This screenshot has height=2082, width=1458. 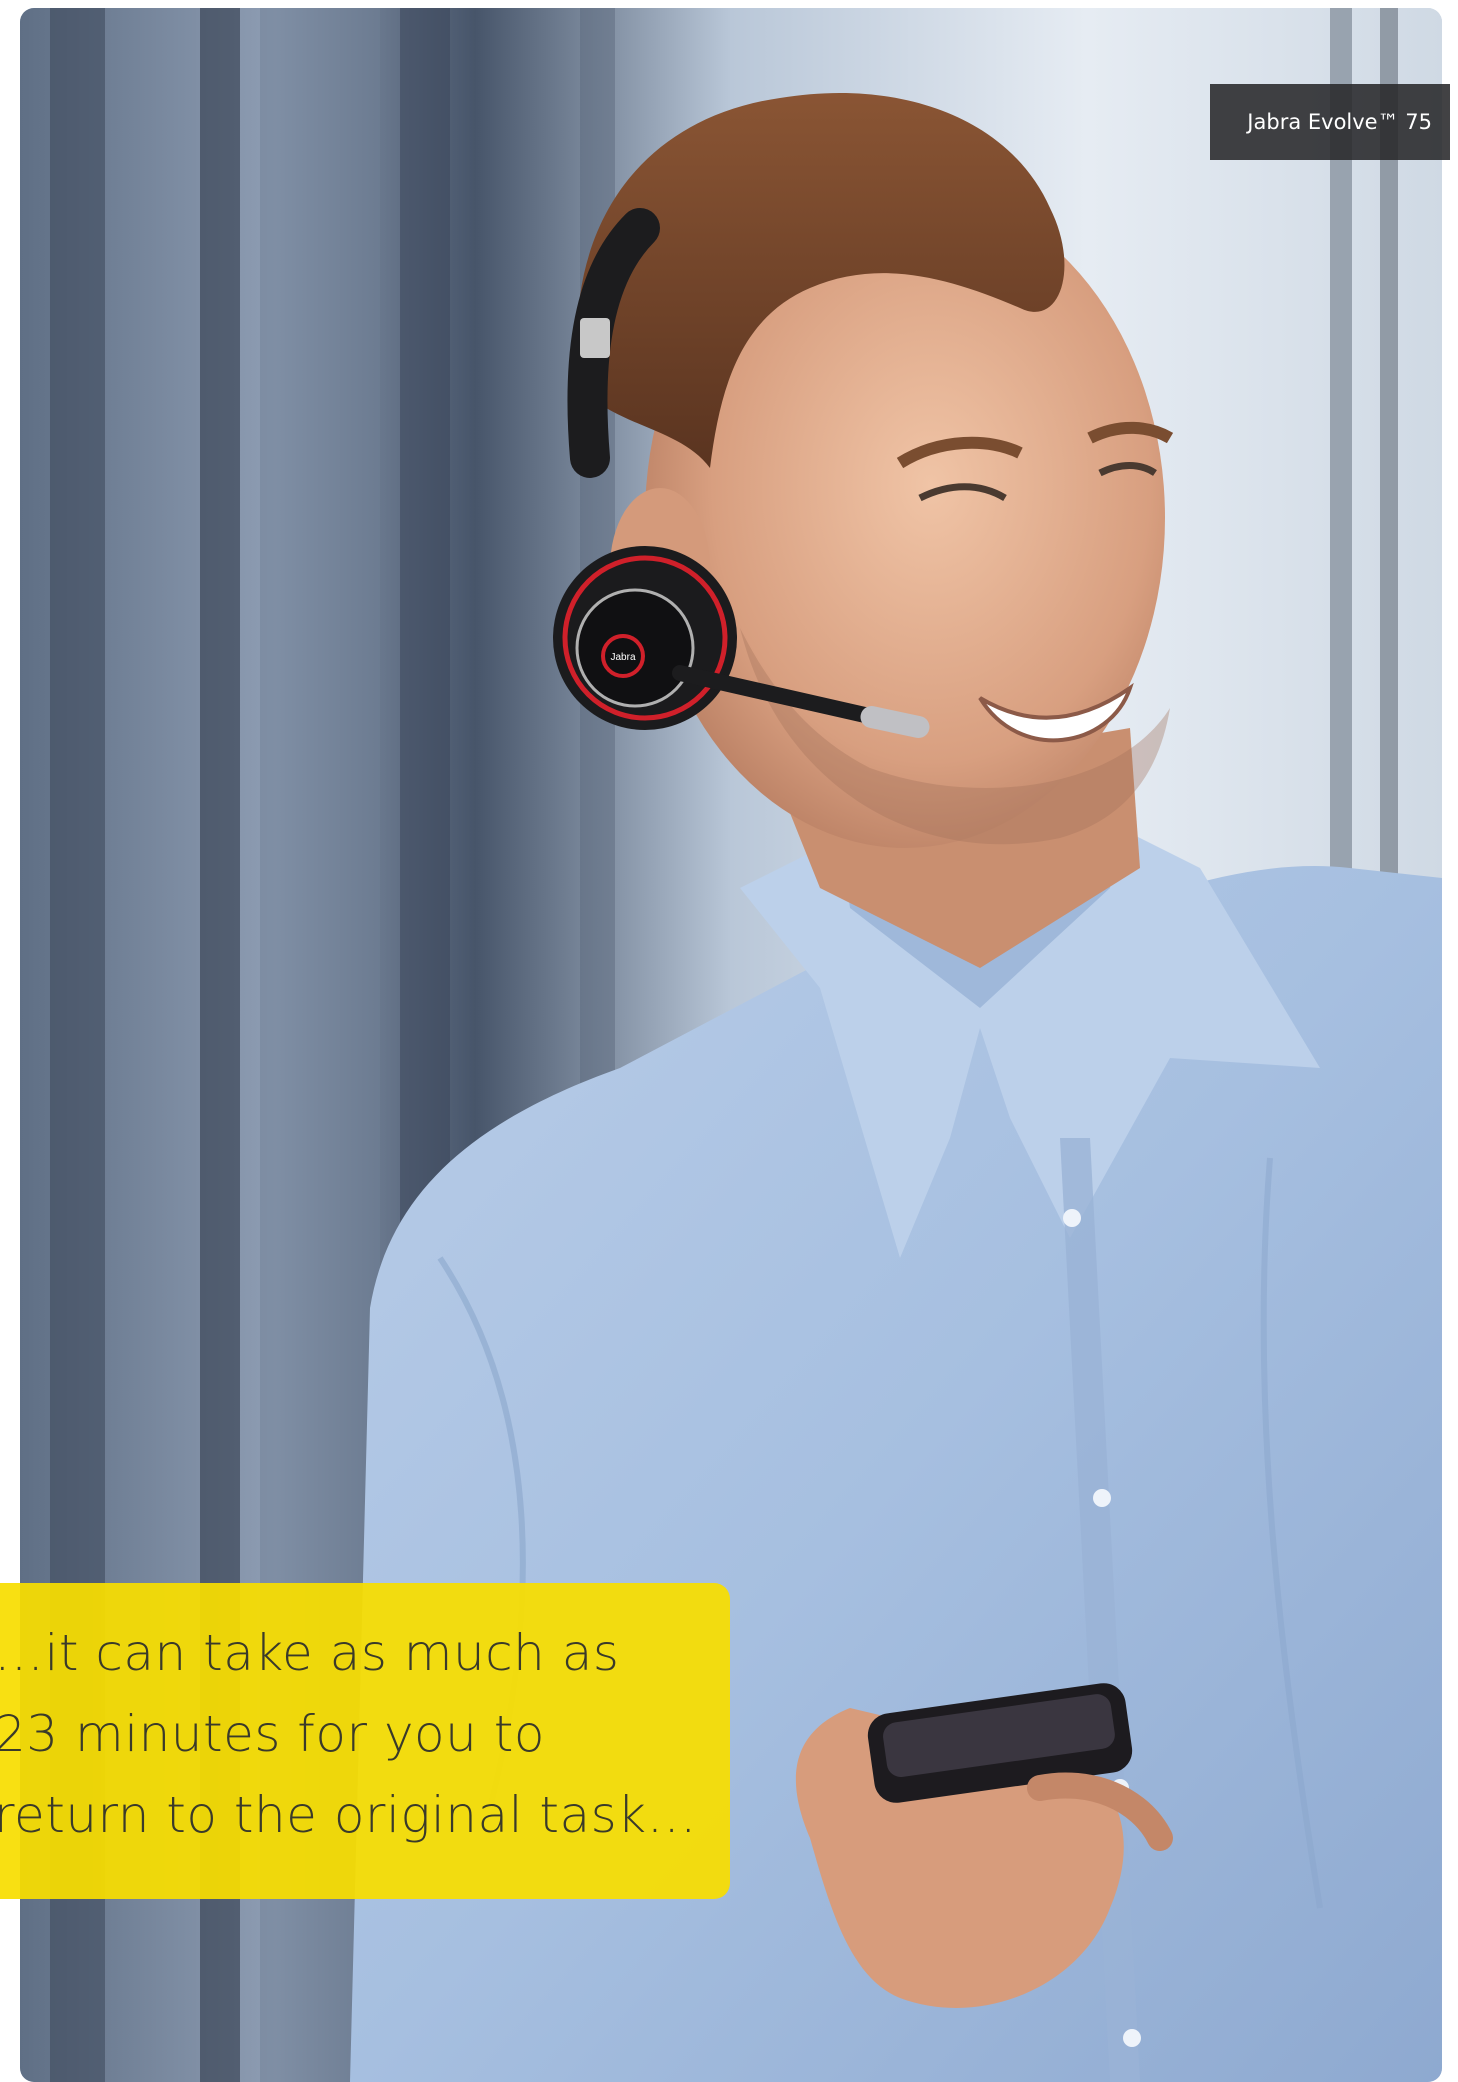 I want to click on quote-line: 23 minutes for you to, so click(x=272, y=1734).